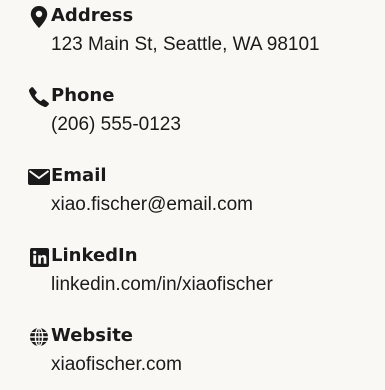 The width and height of the screenshot is (385, 390). Describe the element at coordinates (39, 97) in the screenshot. I see `phone-icon` at that location.